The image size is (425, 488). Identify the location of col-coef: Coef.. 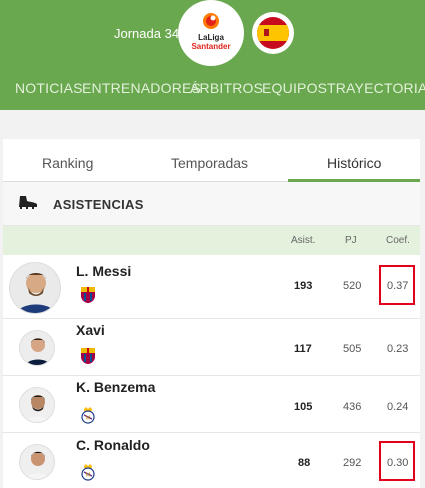
(398, 240).